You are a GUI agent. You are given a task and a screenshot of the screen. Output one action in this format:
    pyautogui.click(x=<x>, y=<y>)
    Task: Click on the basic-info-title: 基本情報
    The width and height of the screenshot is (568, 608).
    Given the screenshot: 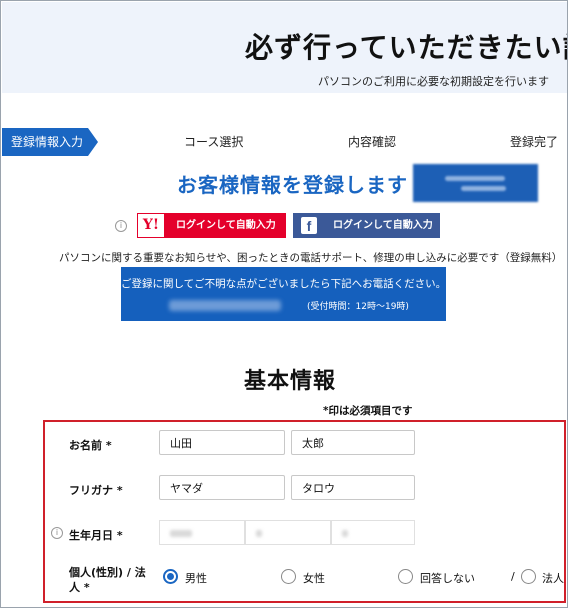 What is the action you would take?
    pyautogui.click(x=290, y=381)
    